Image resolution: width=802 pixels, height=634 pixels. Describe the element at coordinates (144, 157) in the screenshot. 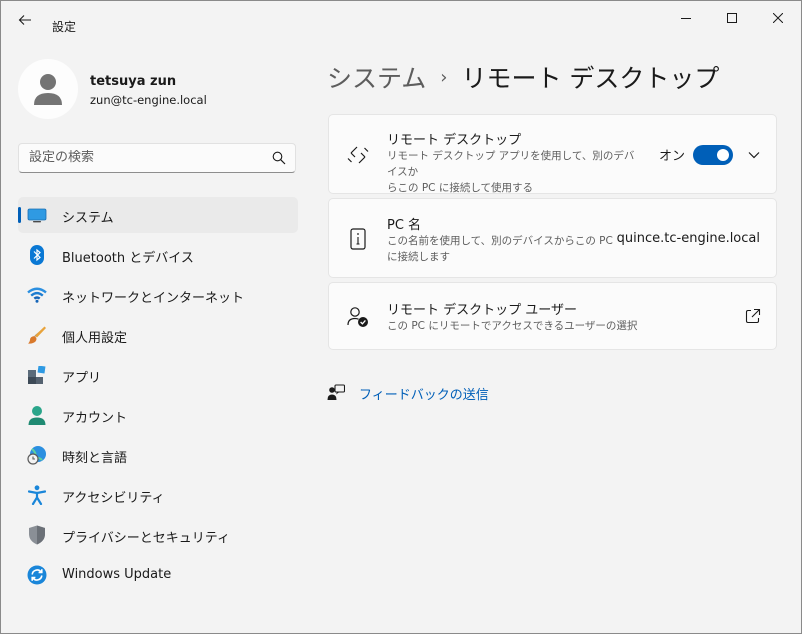

I see `search-input` at that location.